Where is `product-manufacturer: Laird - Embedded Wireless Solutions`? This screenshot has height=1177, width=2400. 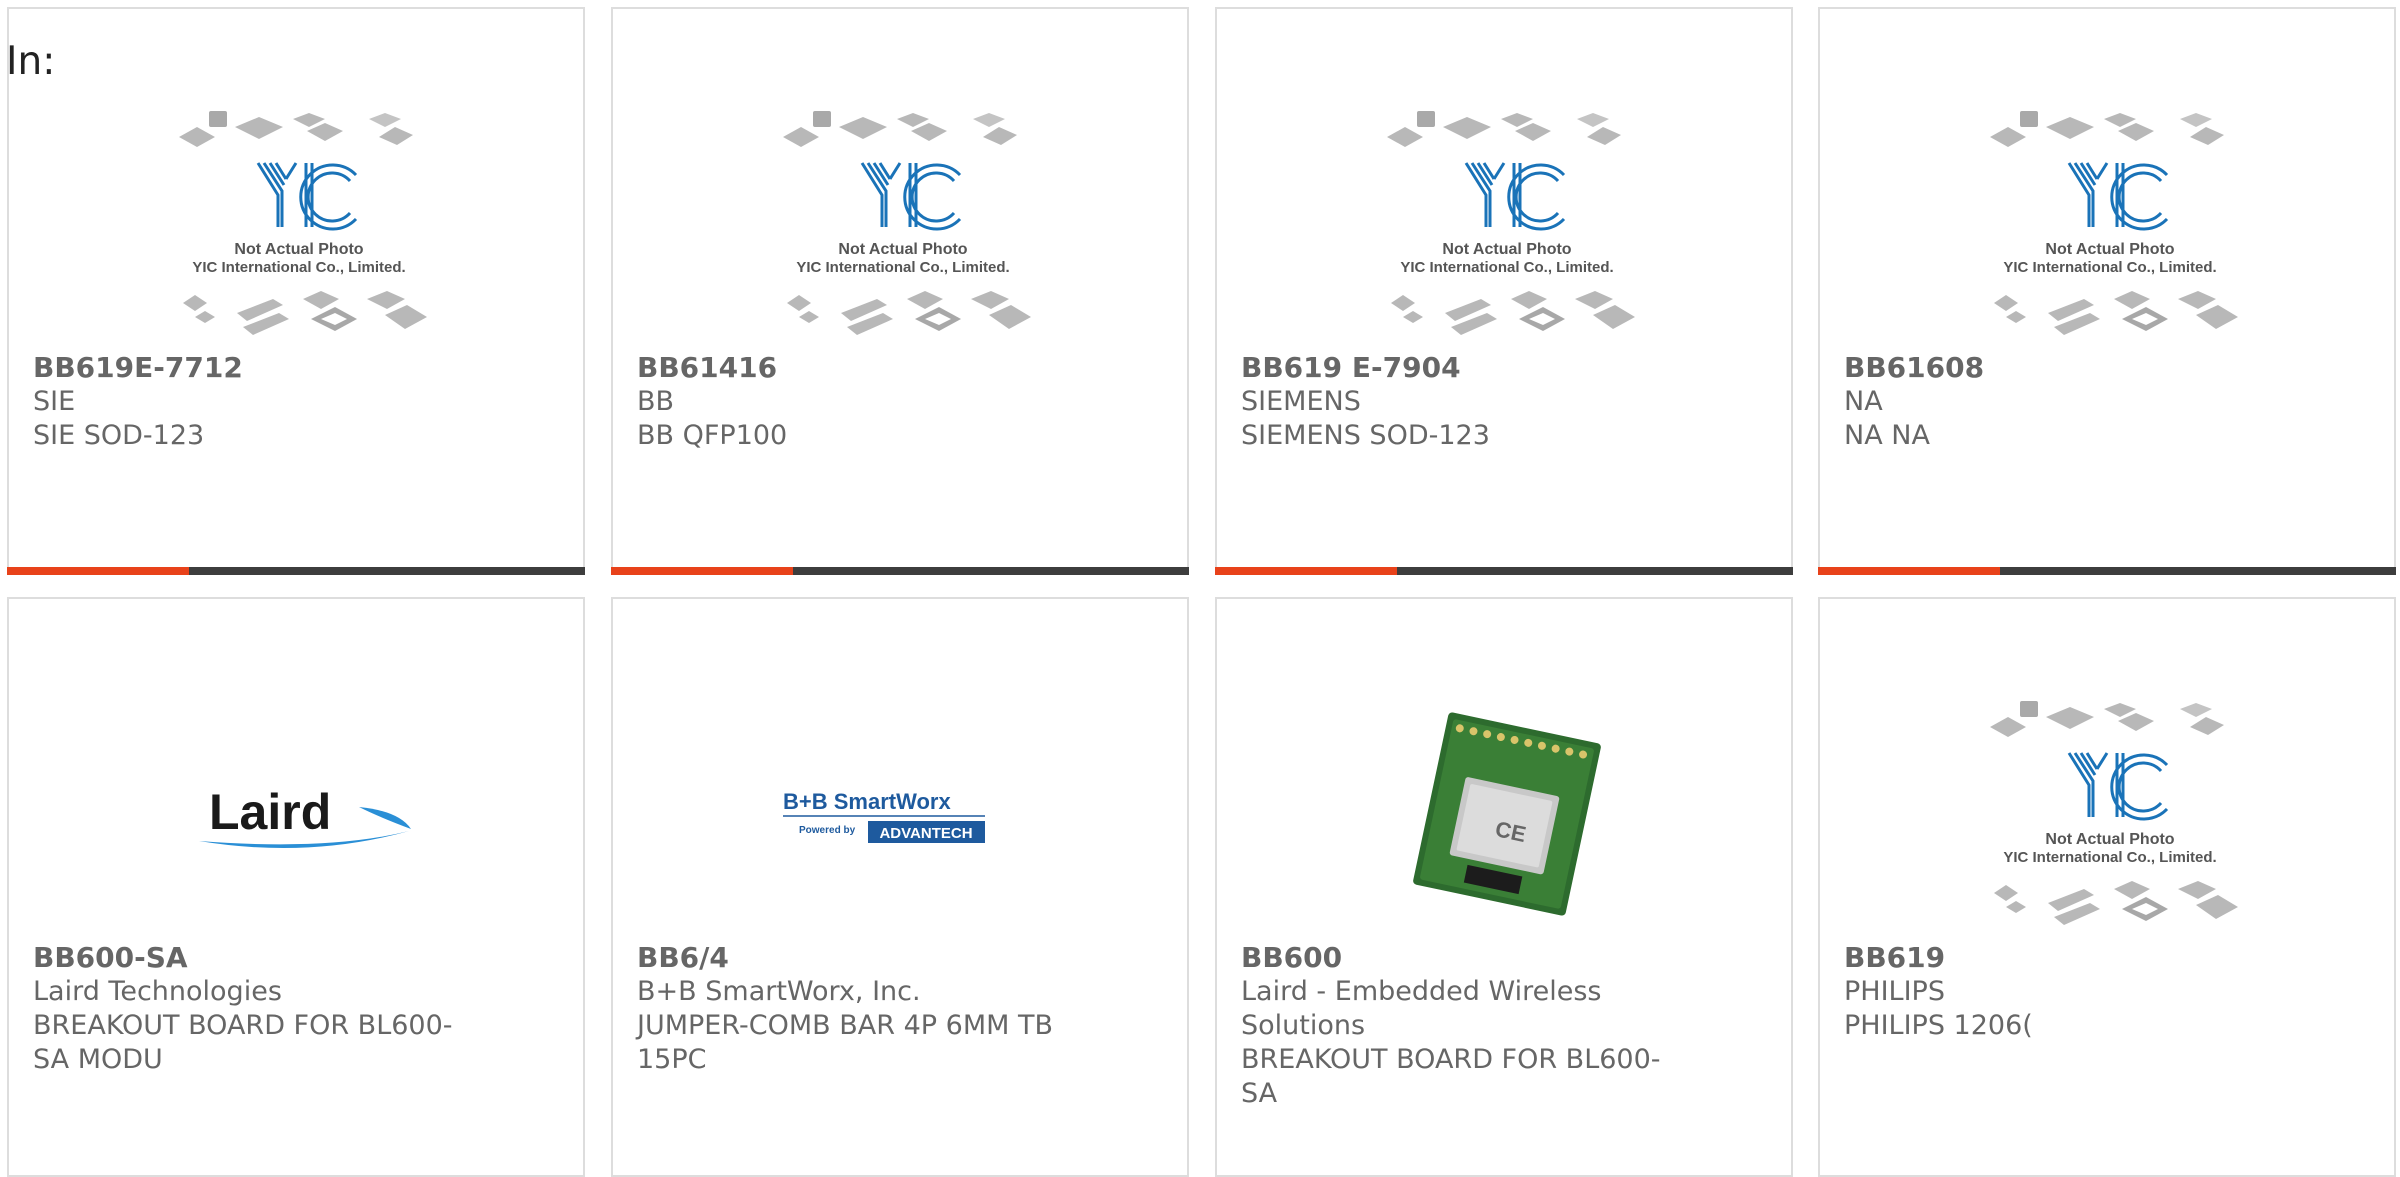 product-manufacturer: Laird - Embedded Wireless Solutions is located at coordinates (1421, 1008).